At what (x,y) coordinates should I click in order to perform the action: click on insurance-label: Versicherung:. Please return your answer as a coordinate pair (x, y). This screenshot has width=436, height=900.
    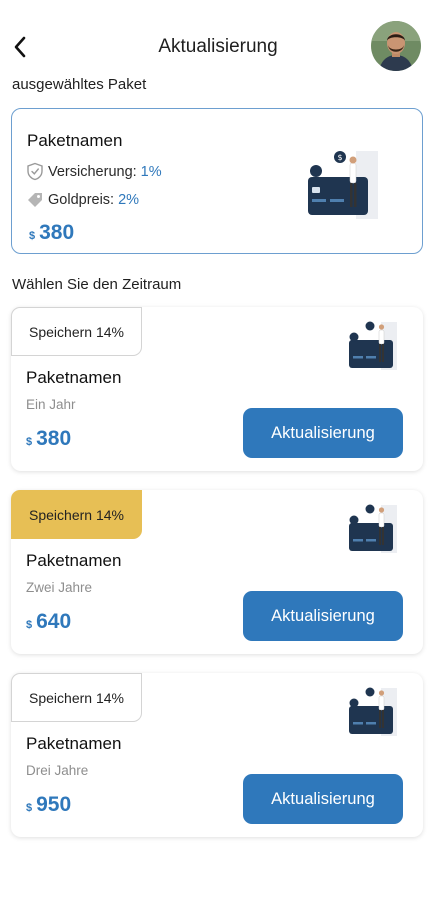
    Looking at the image, I should click on (92, 171).